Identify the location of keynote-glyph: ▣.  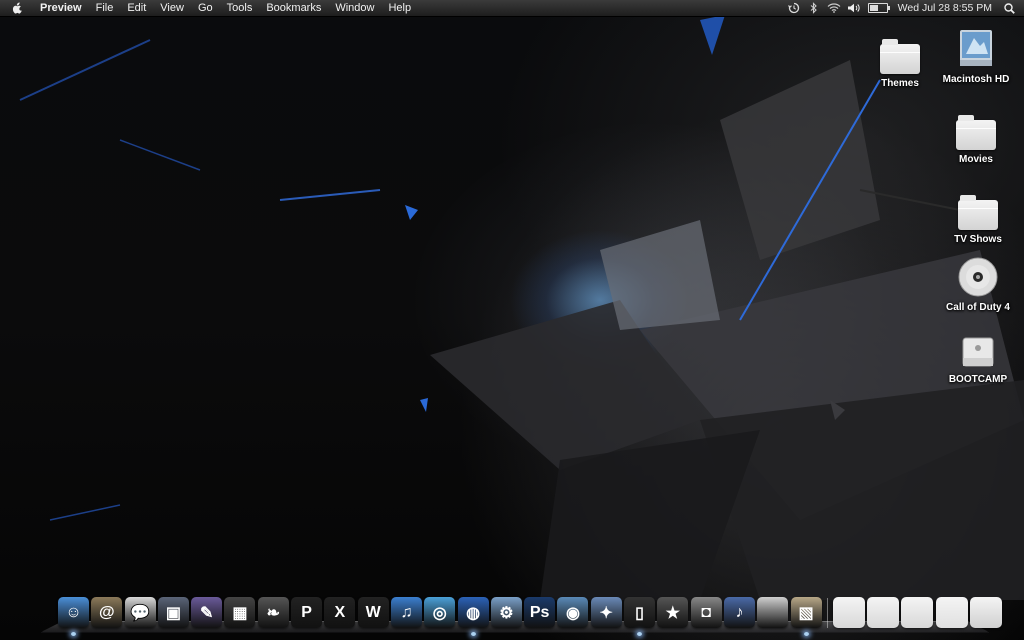
(173, 613).